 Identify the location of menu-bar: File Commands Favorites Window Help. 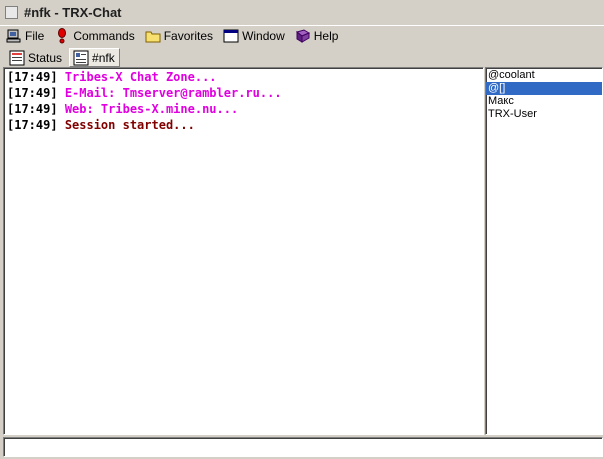
(302, 35).